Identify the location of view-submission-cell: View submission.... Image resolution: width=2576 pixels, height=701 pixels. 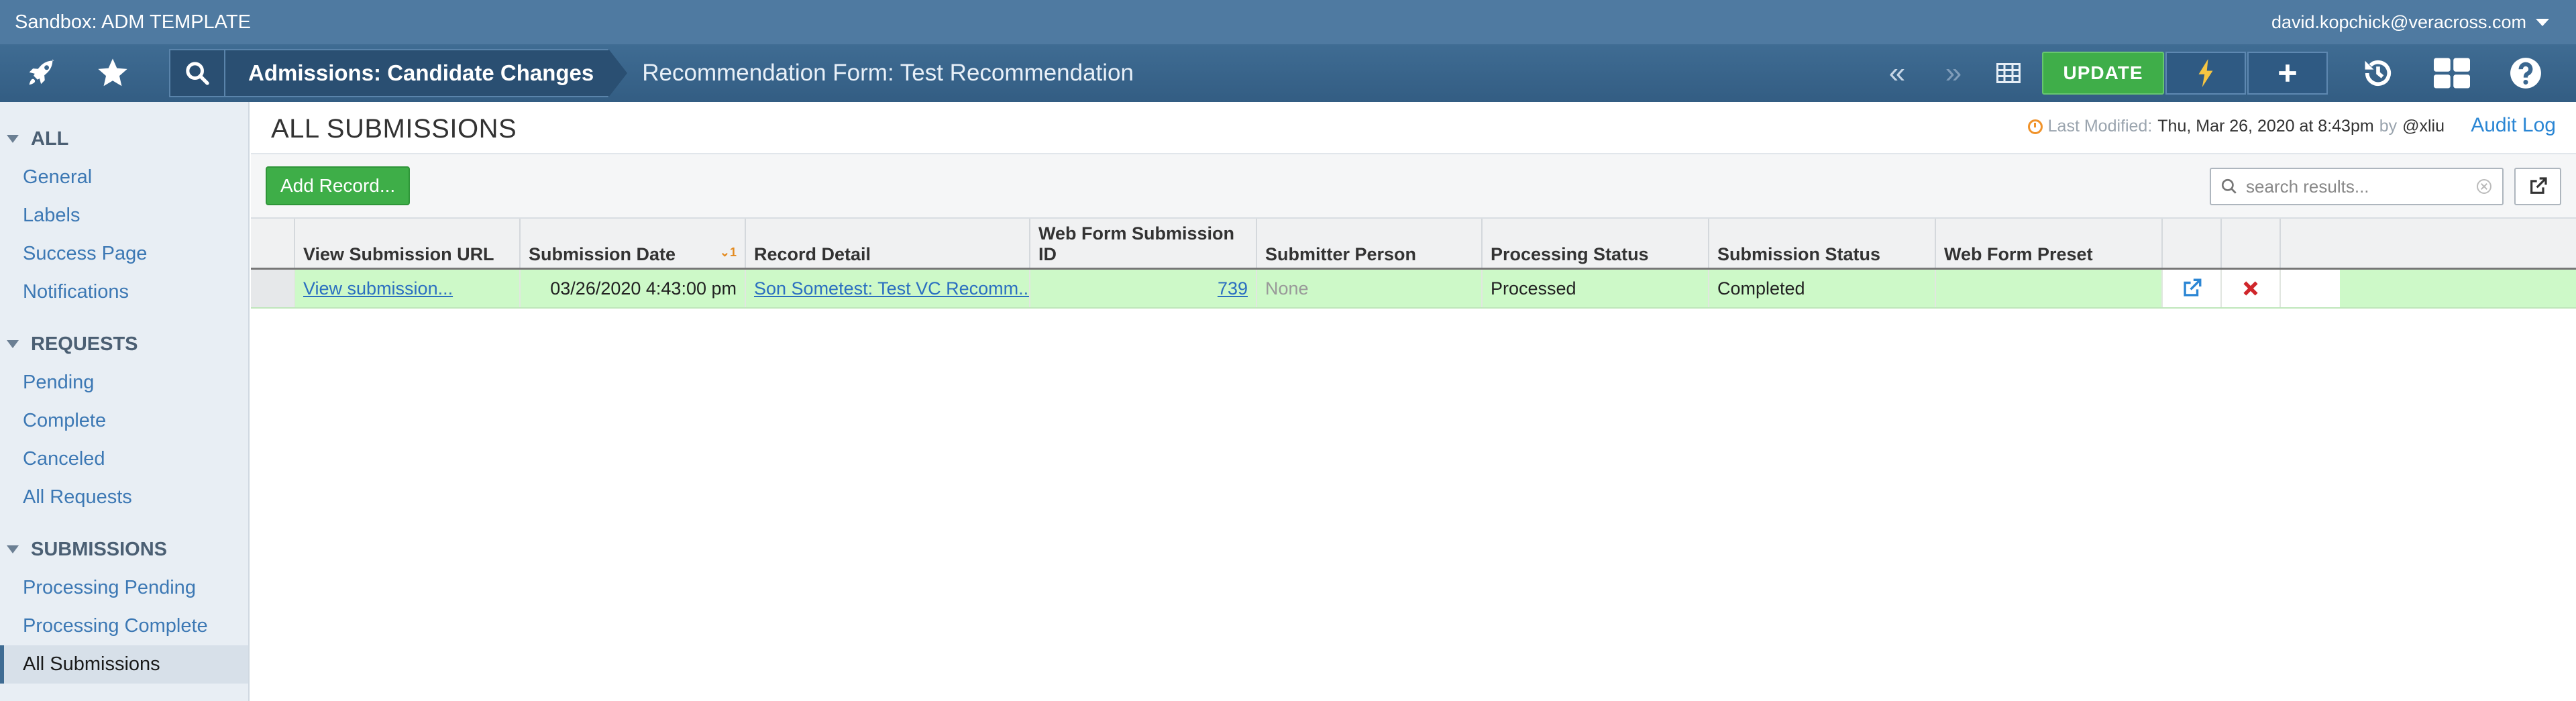
(408, 289).